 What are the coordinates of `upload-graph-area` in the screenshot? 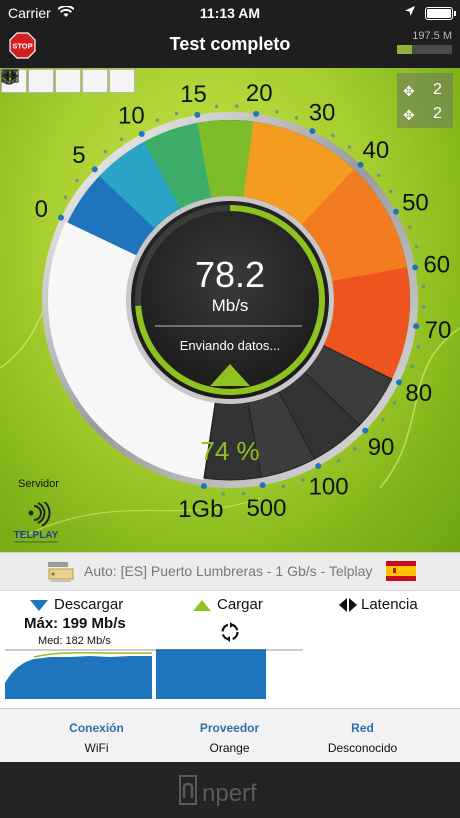 It's located at (211, 674).